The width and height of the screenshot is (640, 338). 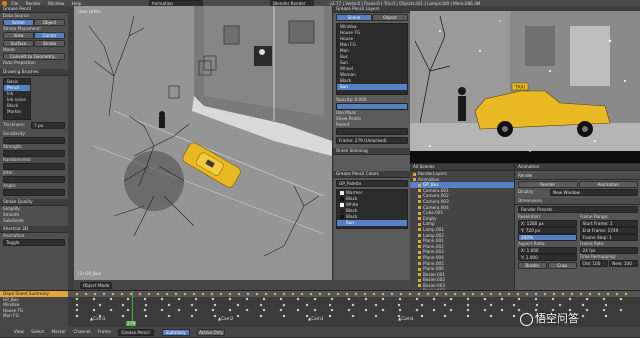 What do you see at coordinates (372, 140) in the screenshot?
I see `layer-frame-field: Frame: 279 (Unlocked)` at bounding box center [372, 140].